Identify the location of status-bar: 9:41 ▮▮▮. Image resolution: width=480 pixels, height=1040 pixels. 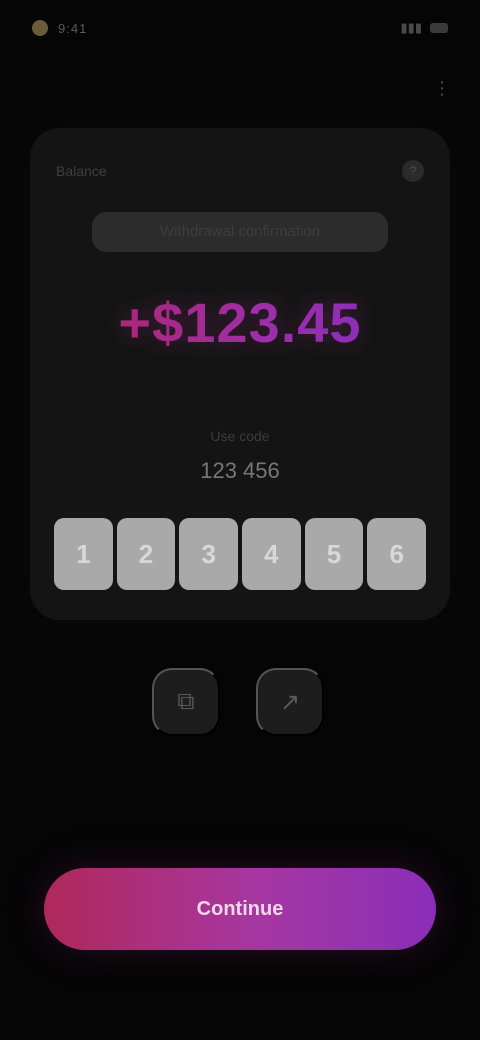
(240, 28).